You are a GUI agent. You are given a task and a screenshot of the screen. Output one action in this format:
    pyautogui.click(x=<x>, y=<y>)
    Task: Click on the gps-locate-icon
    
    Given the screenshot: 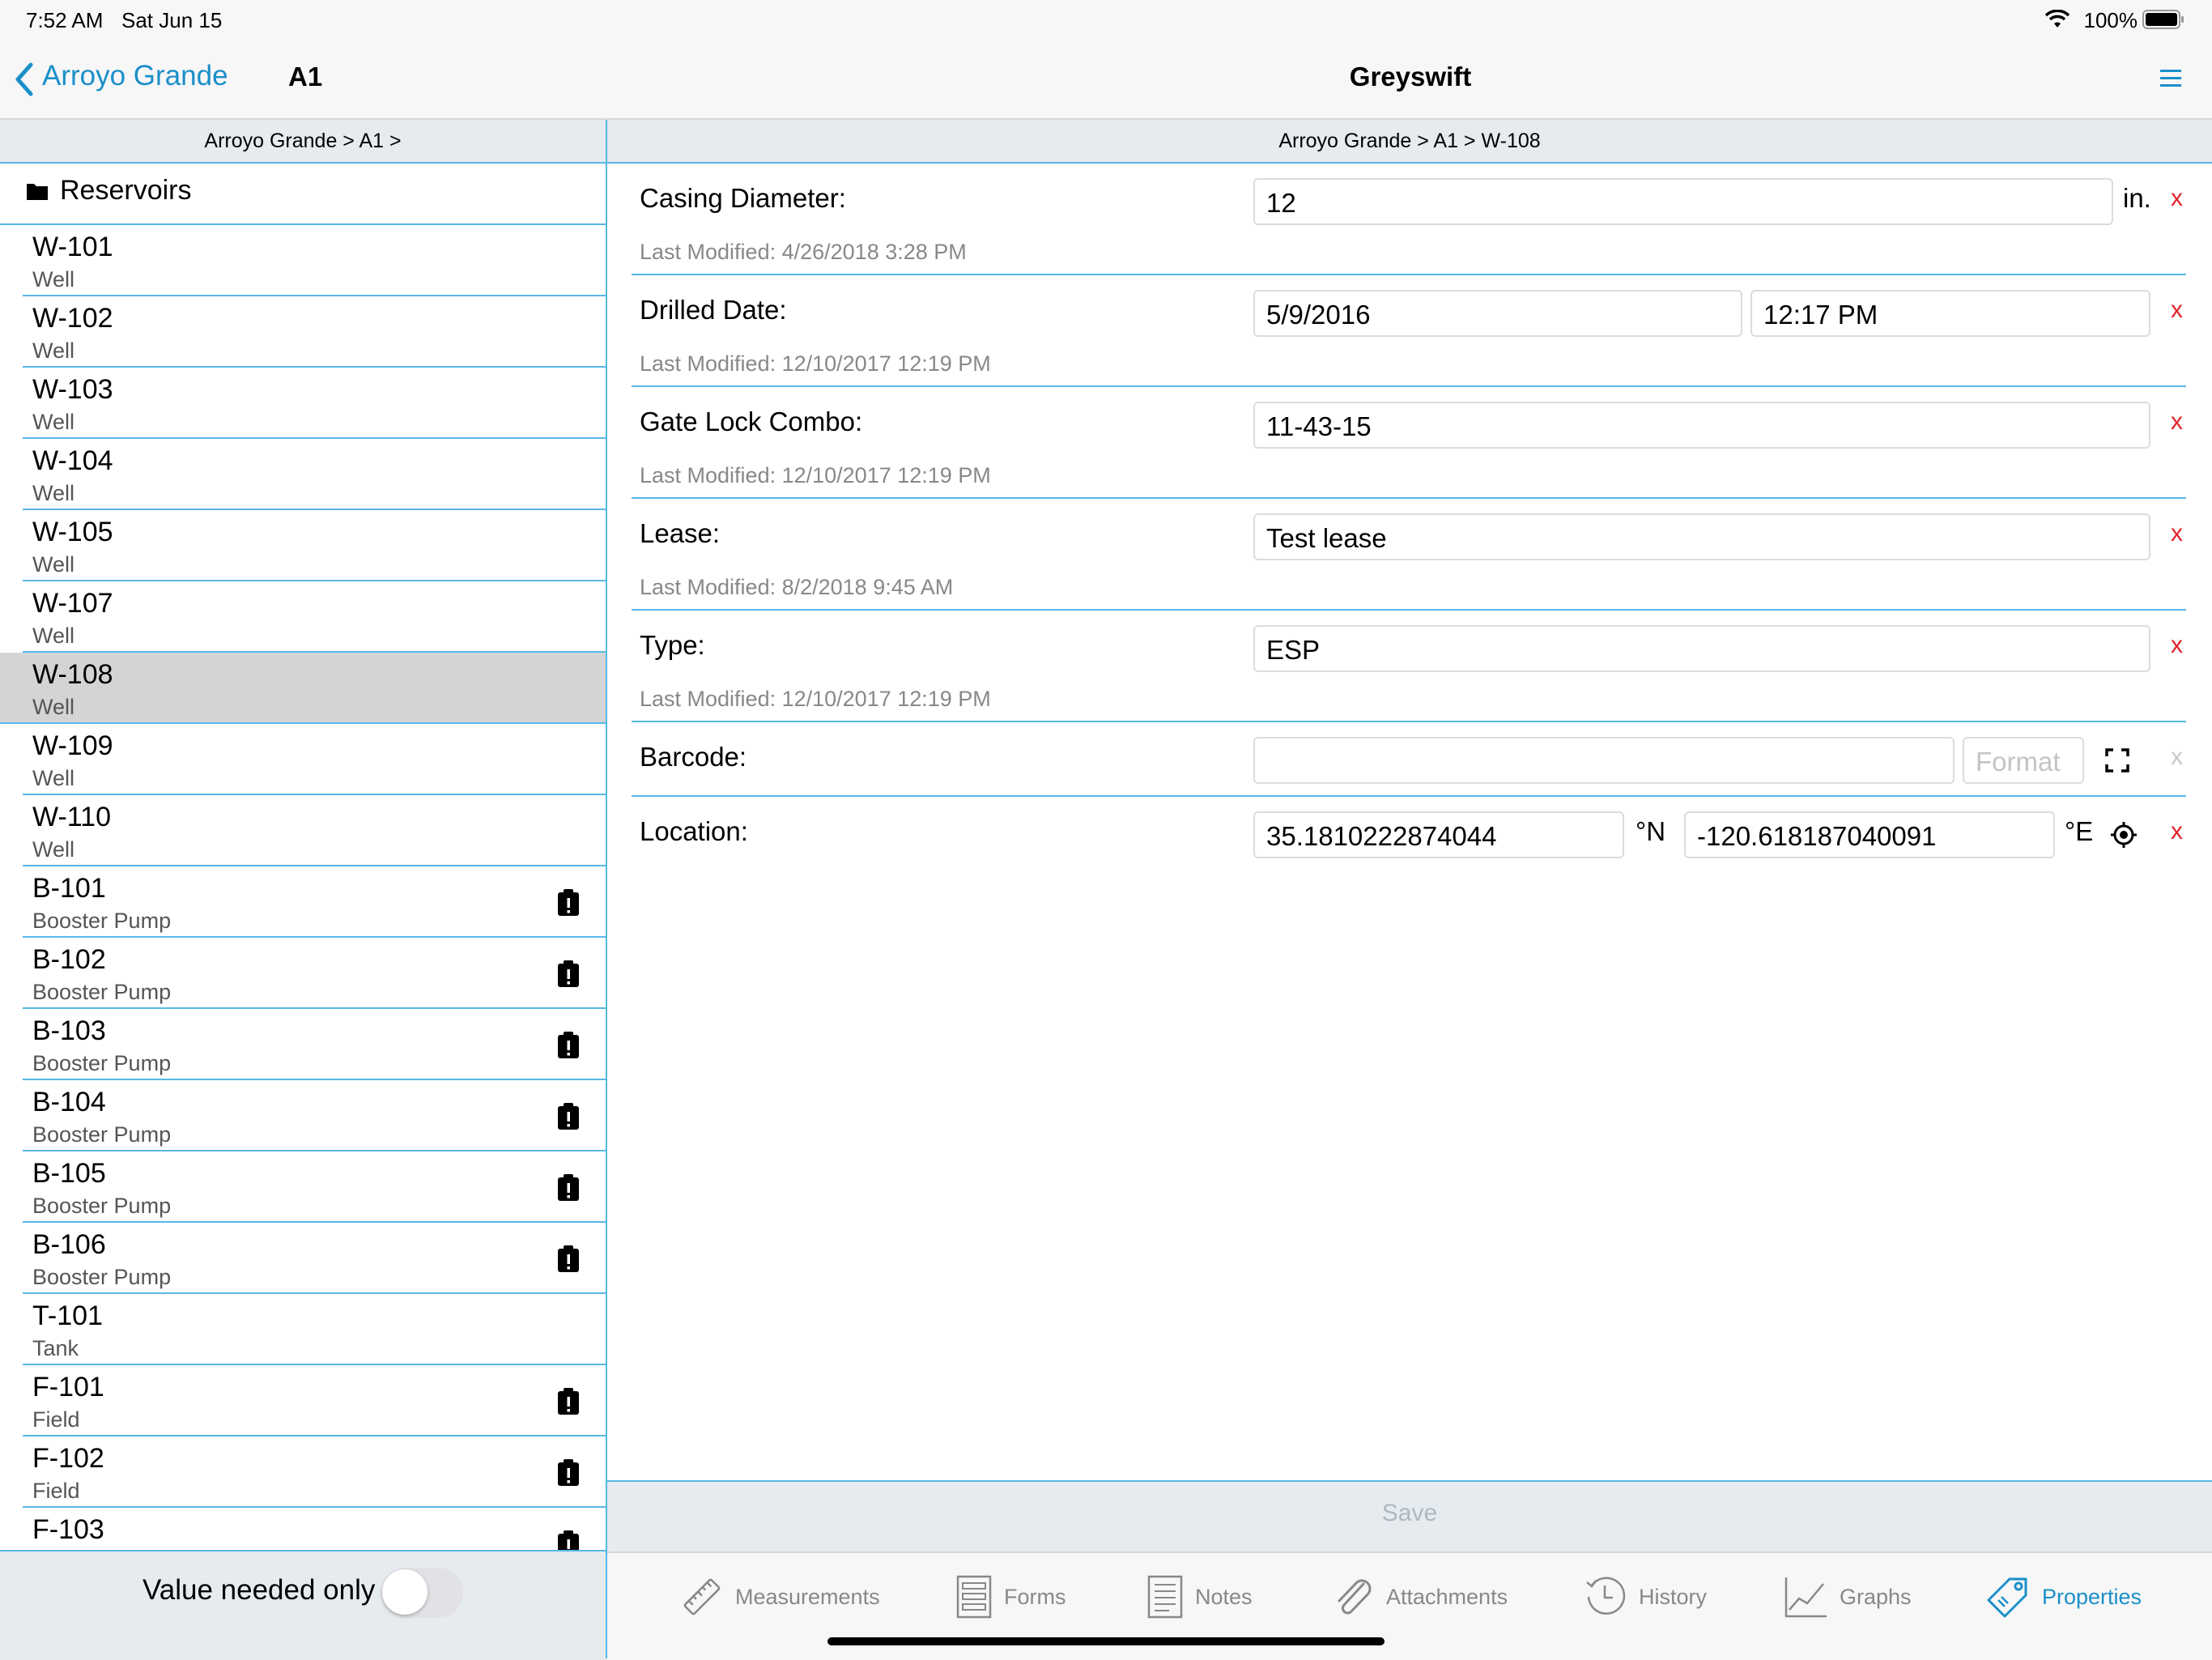 What is the action you would take?
    pyautogui.click(x=2124, y=837)
    